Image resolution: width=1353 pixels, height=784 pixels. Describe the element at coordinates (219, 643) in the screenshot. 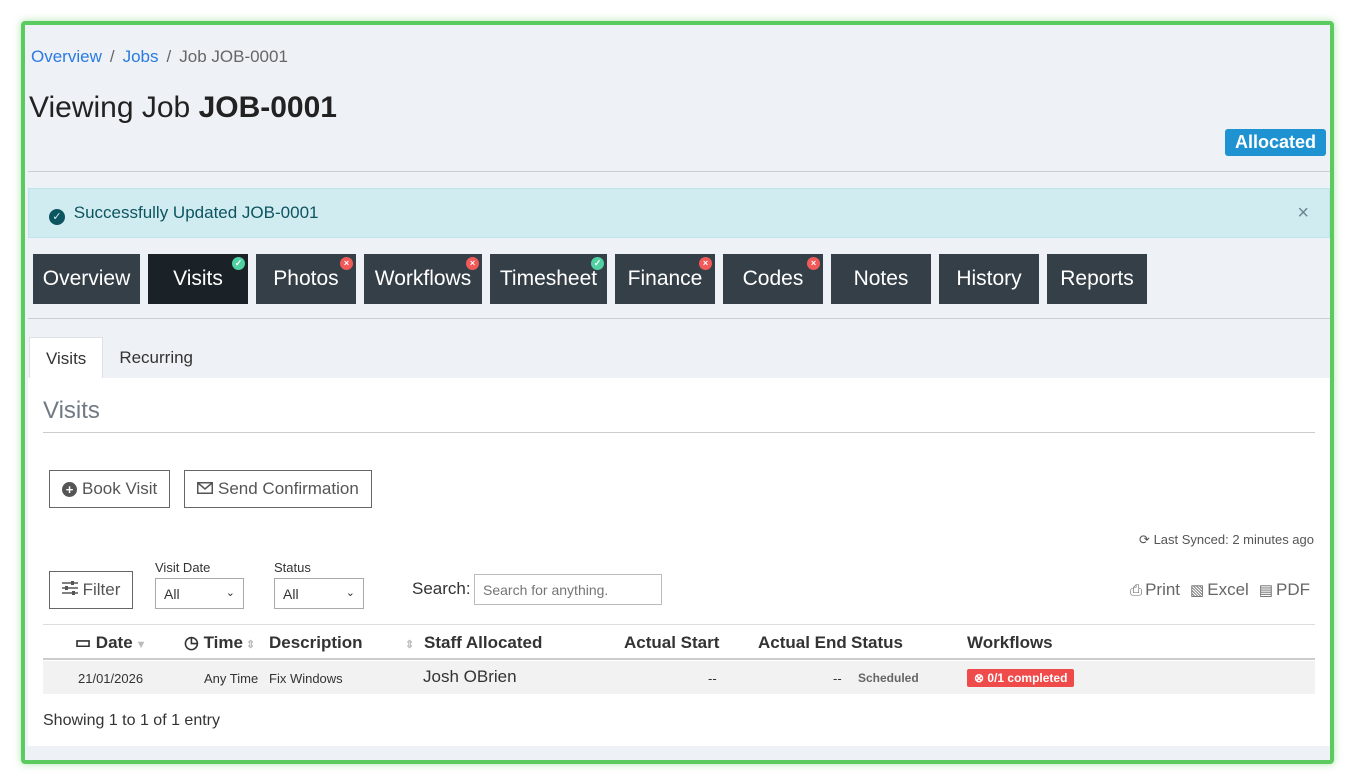

I see `col-time: ◷ Time ⇕` at that location.